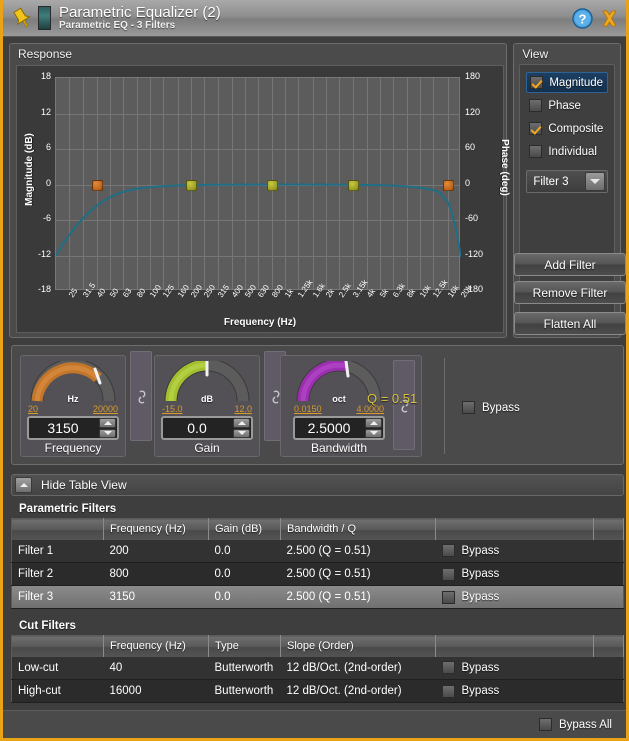 The image size is (629, 741). Describe the element at coordinates (339, 406) in the screenshot. I see `bandwidth-knob-cell: oct 0.0150 4.0000 2.5000 Bandwidth` at that location.